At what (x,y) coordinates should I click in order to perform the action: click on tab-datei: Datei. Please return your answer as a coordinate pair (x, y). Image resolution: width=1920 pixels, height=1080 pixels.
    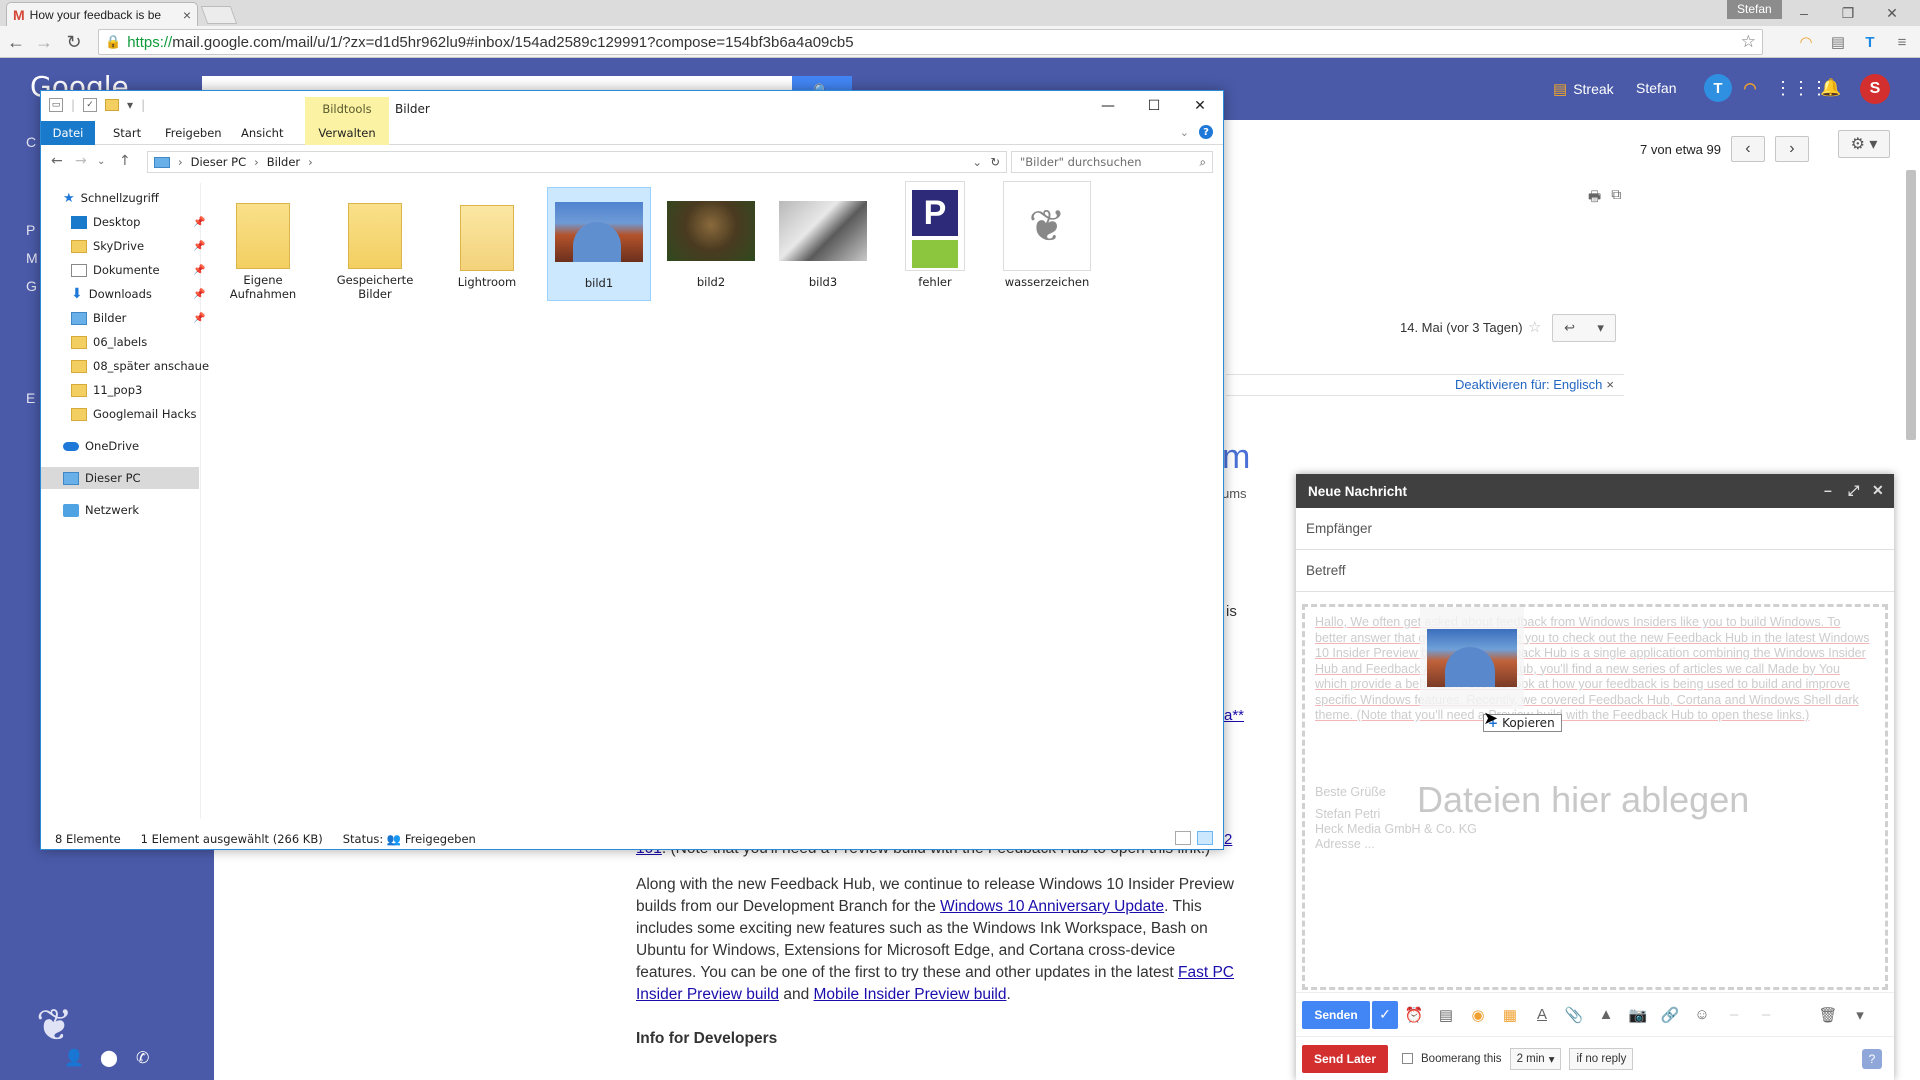
    Looking at the image, I should click on (68, 133).